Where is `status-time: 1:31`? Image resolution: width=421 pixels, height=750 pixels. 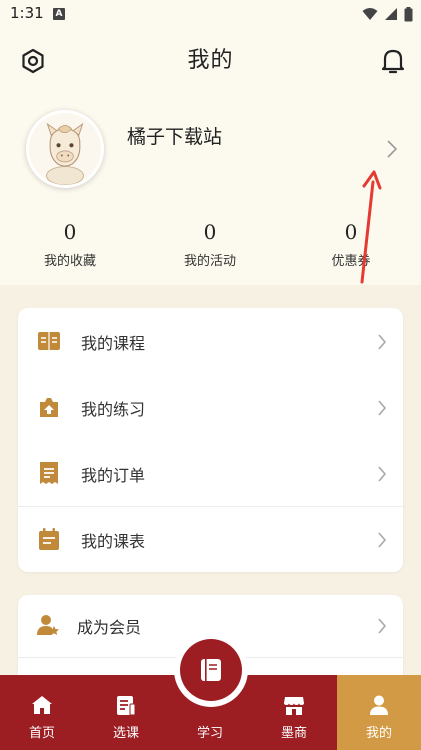 status-time: 1:31 is located at coordinates (27, 13).